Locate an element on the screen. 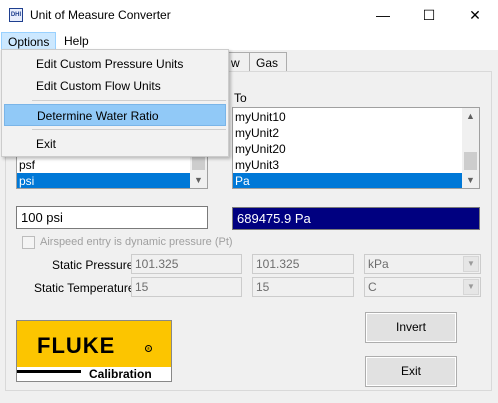 Image resolution: width=498 pixels, height=403 pixels. invert-button: Invert is located at coordinates (411, 327).